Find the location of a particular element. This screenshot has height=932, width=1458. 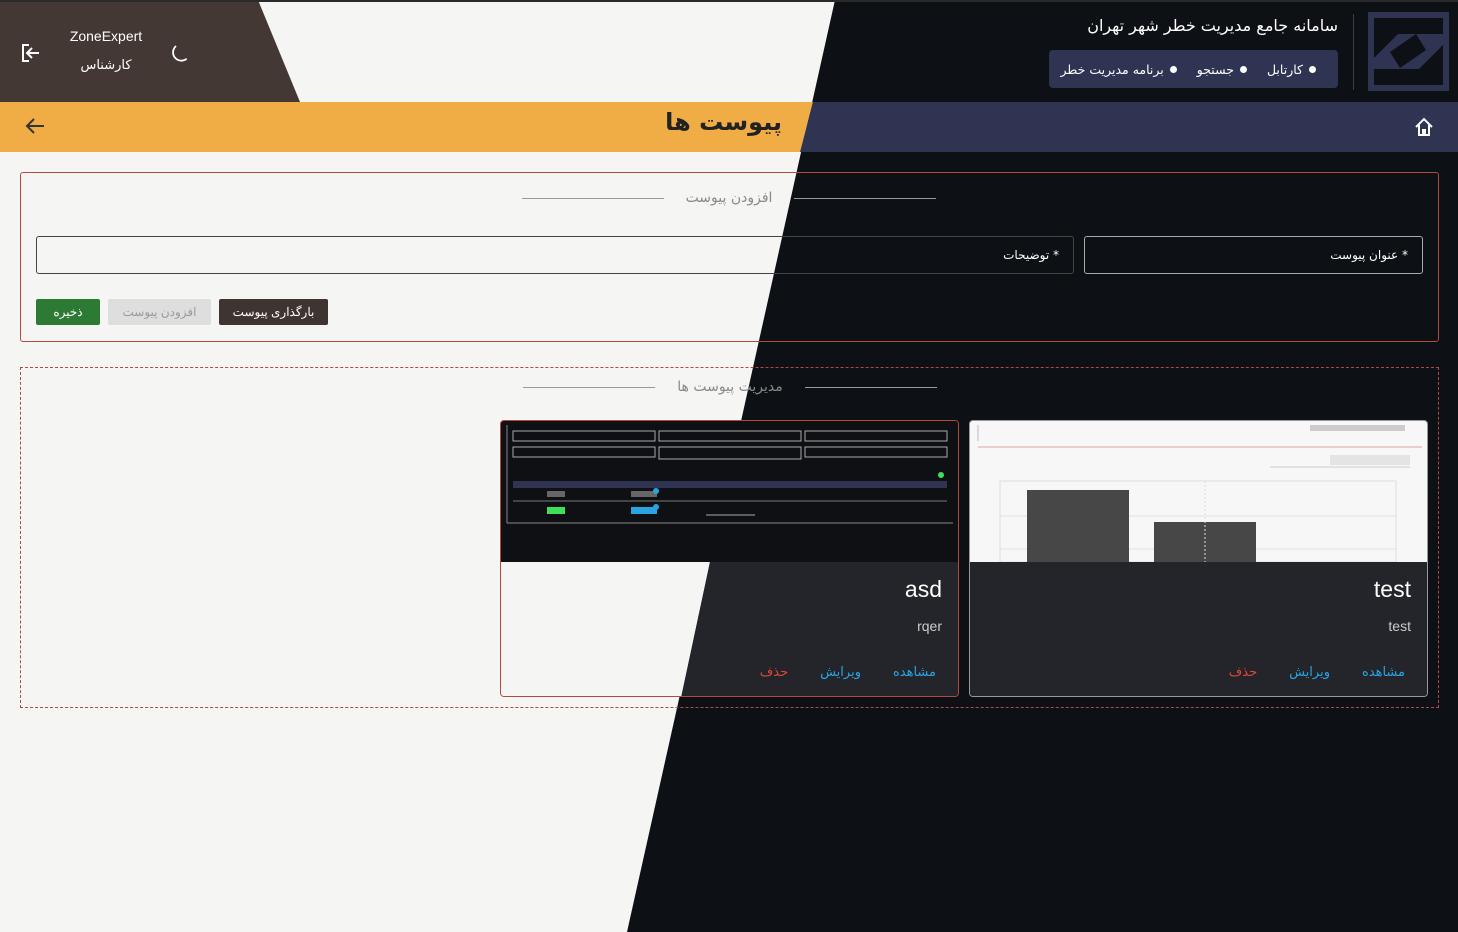

title-field-label: * عنوان پیوست is located at coordinates (1369, 255).